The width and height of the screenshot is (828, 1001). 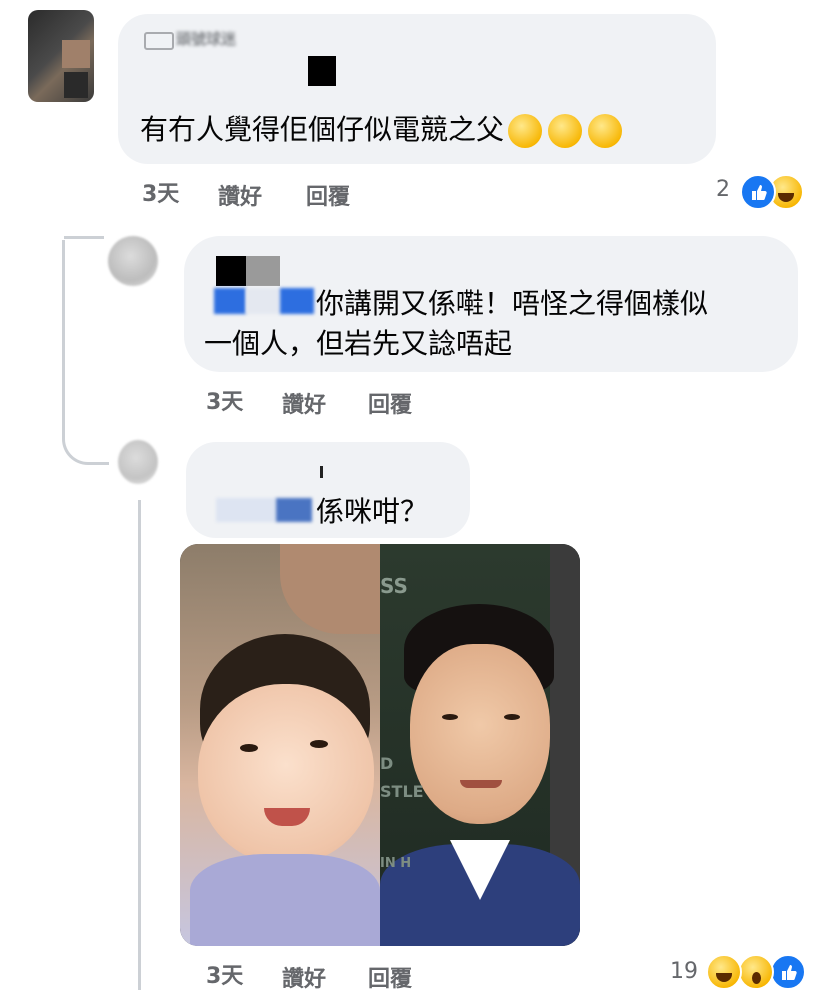 I want to click on reply-text: 係咪咁？, so click(x=372, y=511).